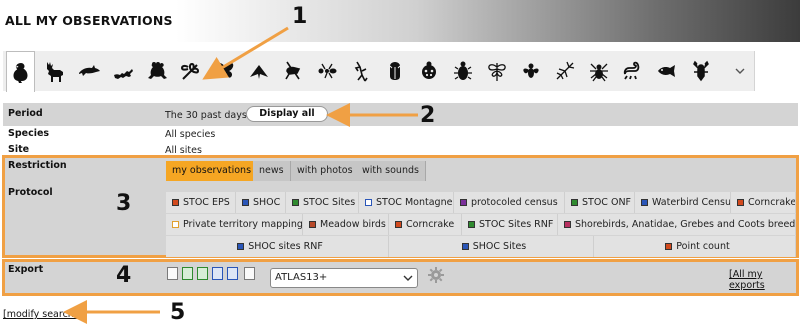  I want to click on callout-1-arrow, so click(245, 53).